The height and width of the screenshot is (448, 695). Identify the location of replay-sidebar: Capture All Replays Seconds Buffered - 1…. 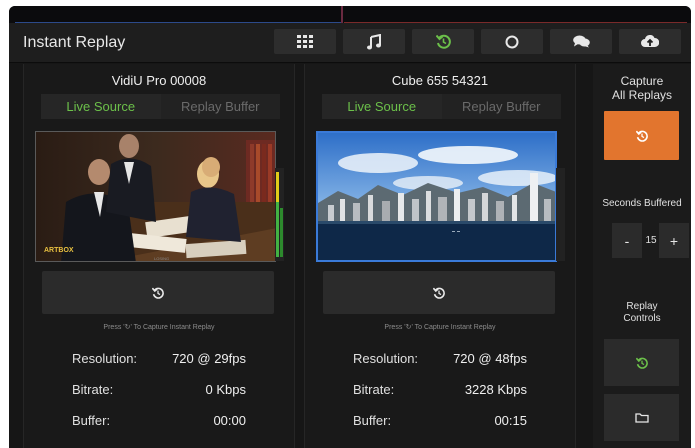
(642, 256).